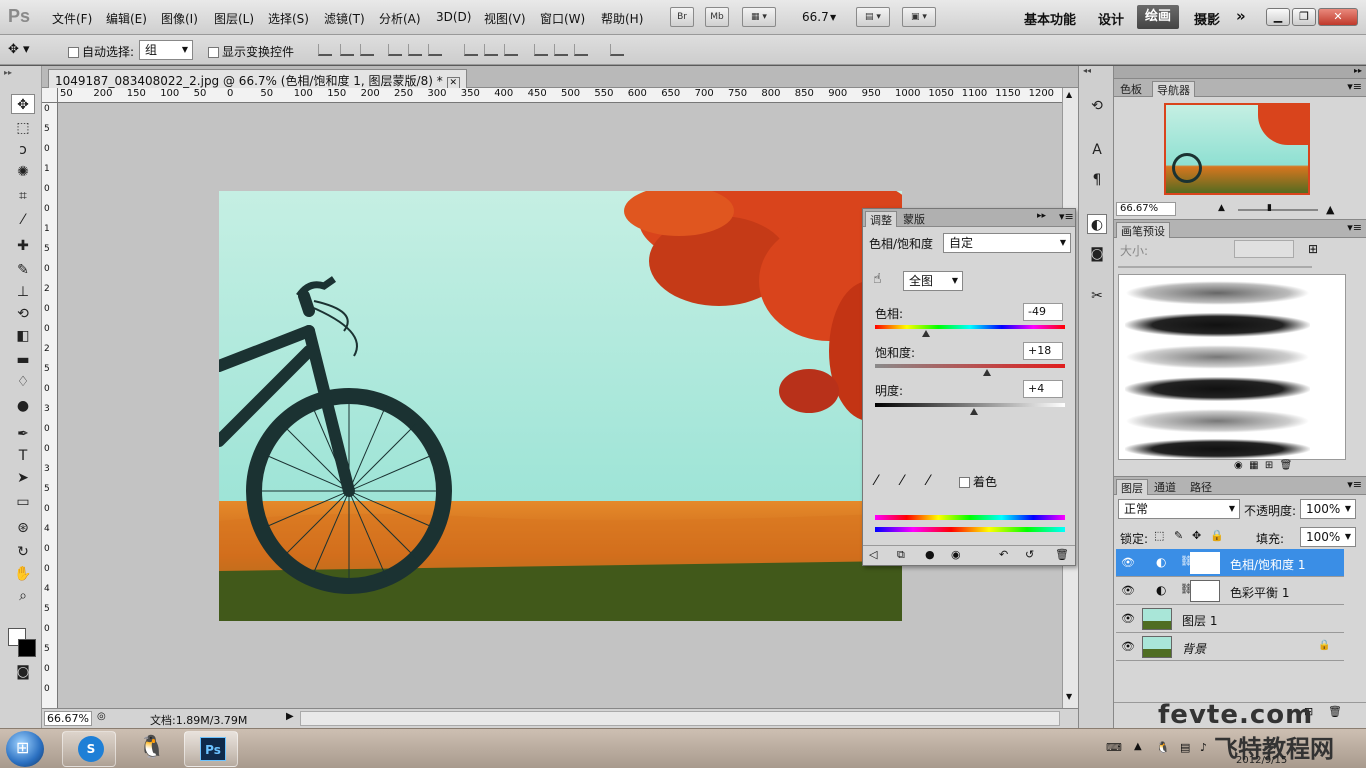 Image resolution: width=1366 pixels, height=768 pixels. Describe the element at coordinates (1358, 70) in the screenshot. I see `dock-collapse-icon: ▸▸` at that location.